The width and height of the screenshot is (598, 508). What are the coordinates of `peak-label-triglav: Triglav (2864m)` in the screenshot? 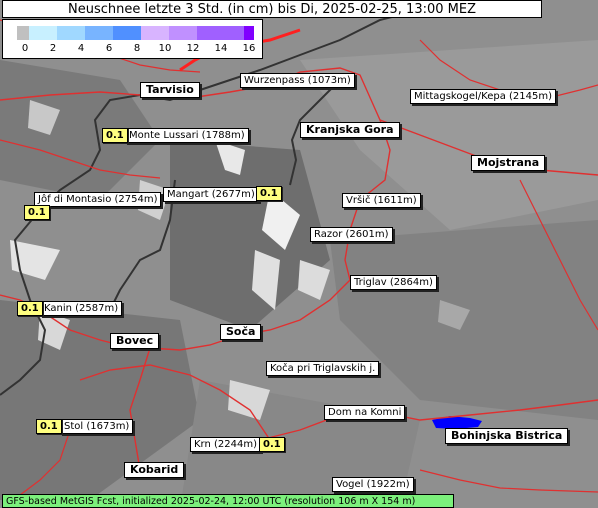 It's located at (393, 282).